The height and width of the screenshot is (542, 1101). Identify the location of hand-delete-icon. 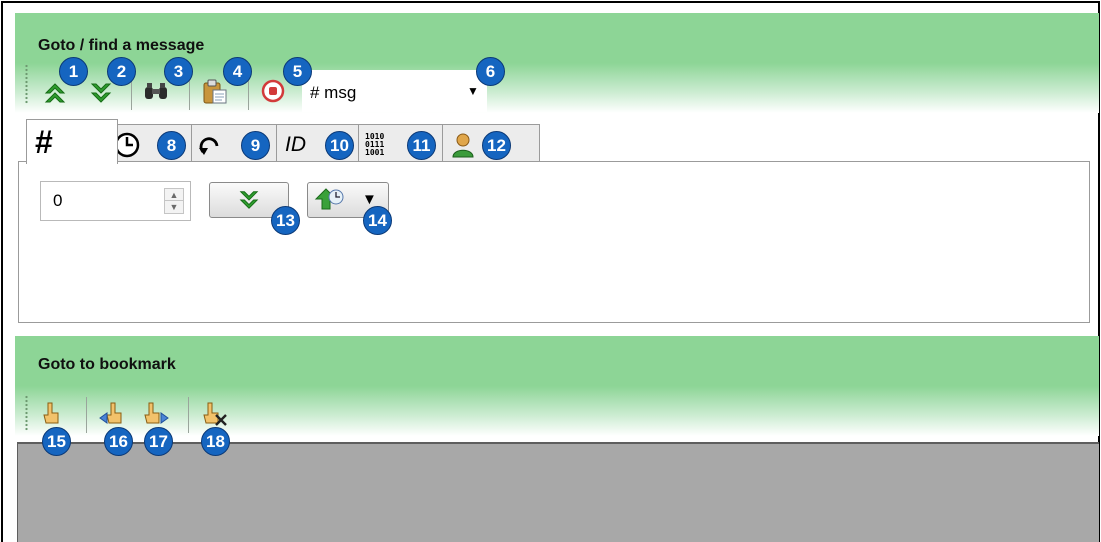
(215, 414).